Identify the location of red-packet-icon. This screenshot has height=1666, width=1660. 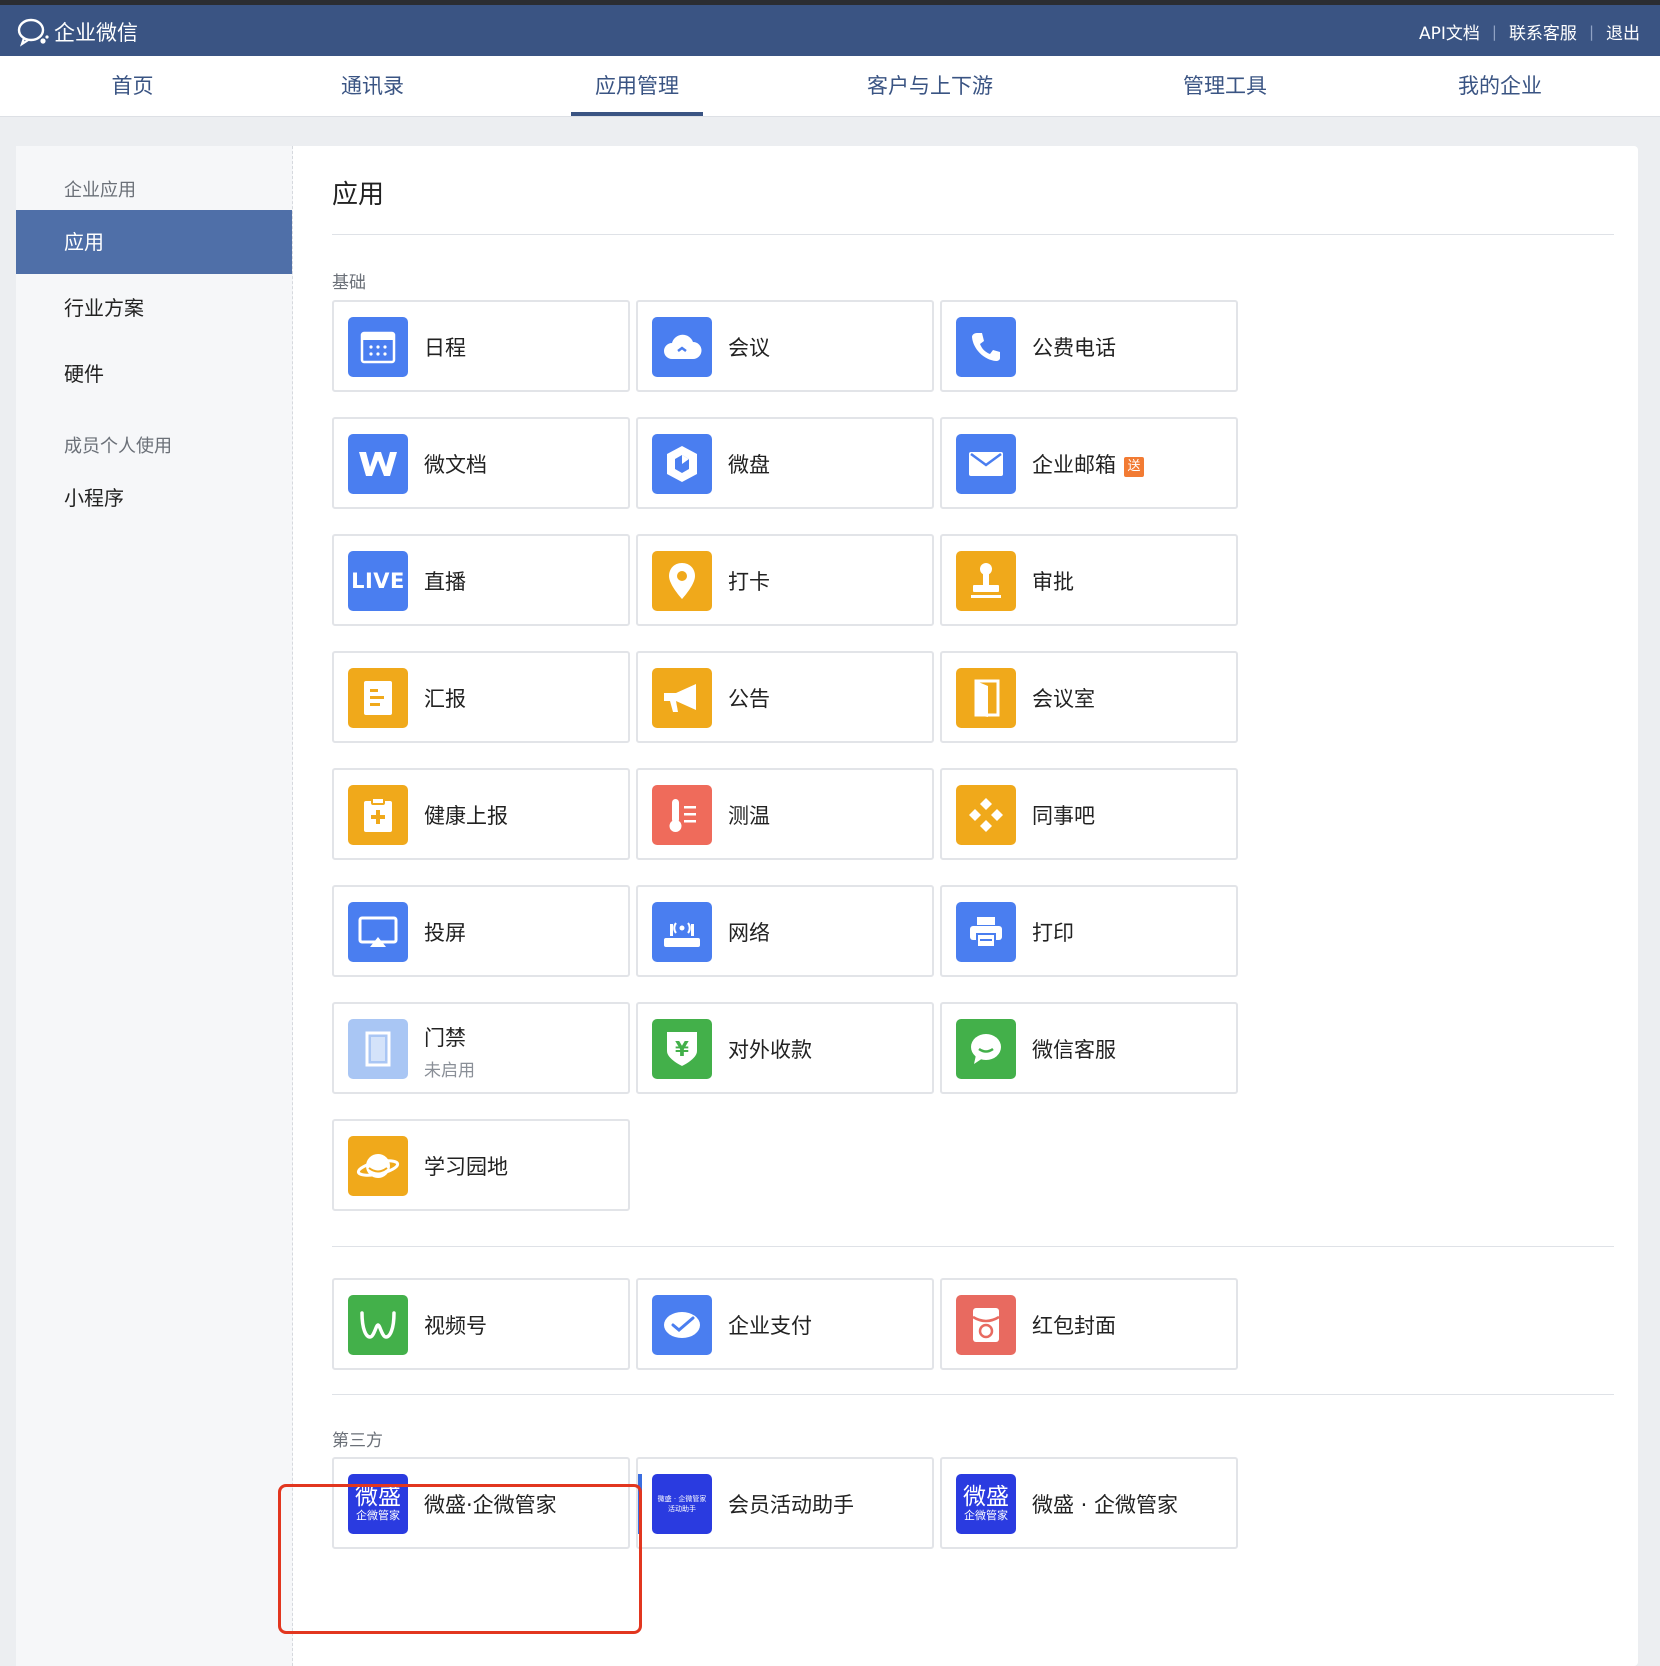
(986, 1325).